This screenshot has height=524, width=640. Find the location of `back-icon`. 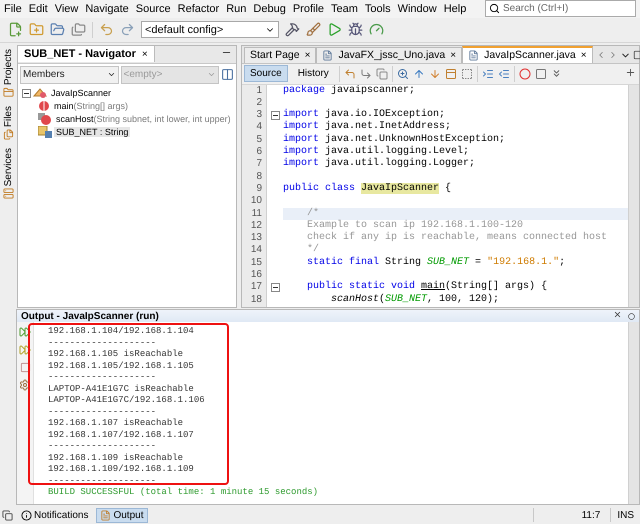

back-icon is located at coordinates (350, 74).